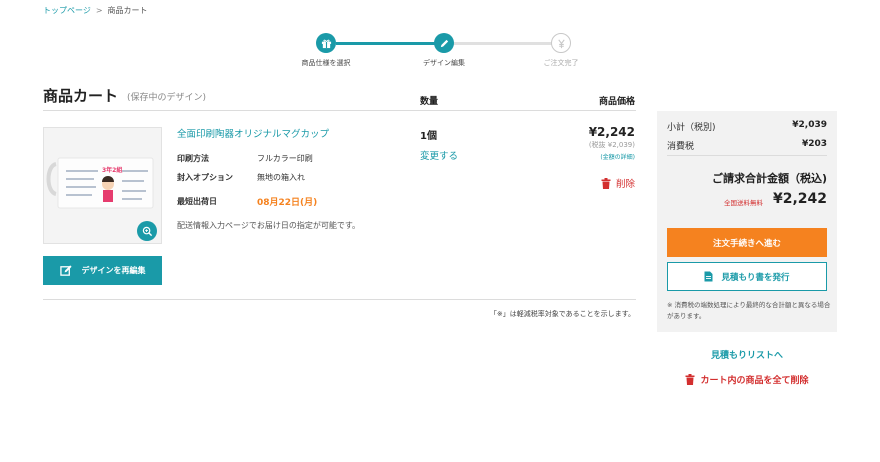 The width and height of the screenshot is (880, 462). I want to click on quantity-column-header: 数量, so click(429, 102).